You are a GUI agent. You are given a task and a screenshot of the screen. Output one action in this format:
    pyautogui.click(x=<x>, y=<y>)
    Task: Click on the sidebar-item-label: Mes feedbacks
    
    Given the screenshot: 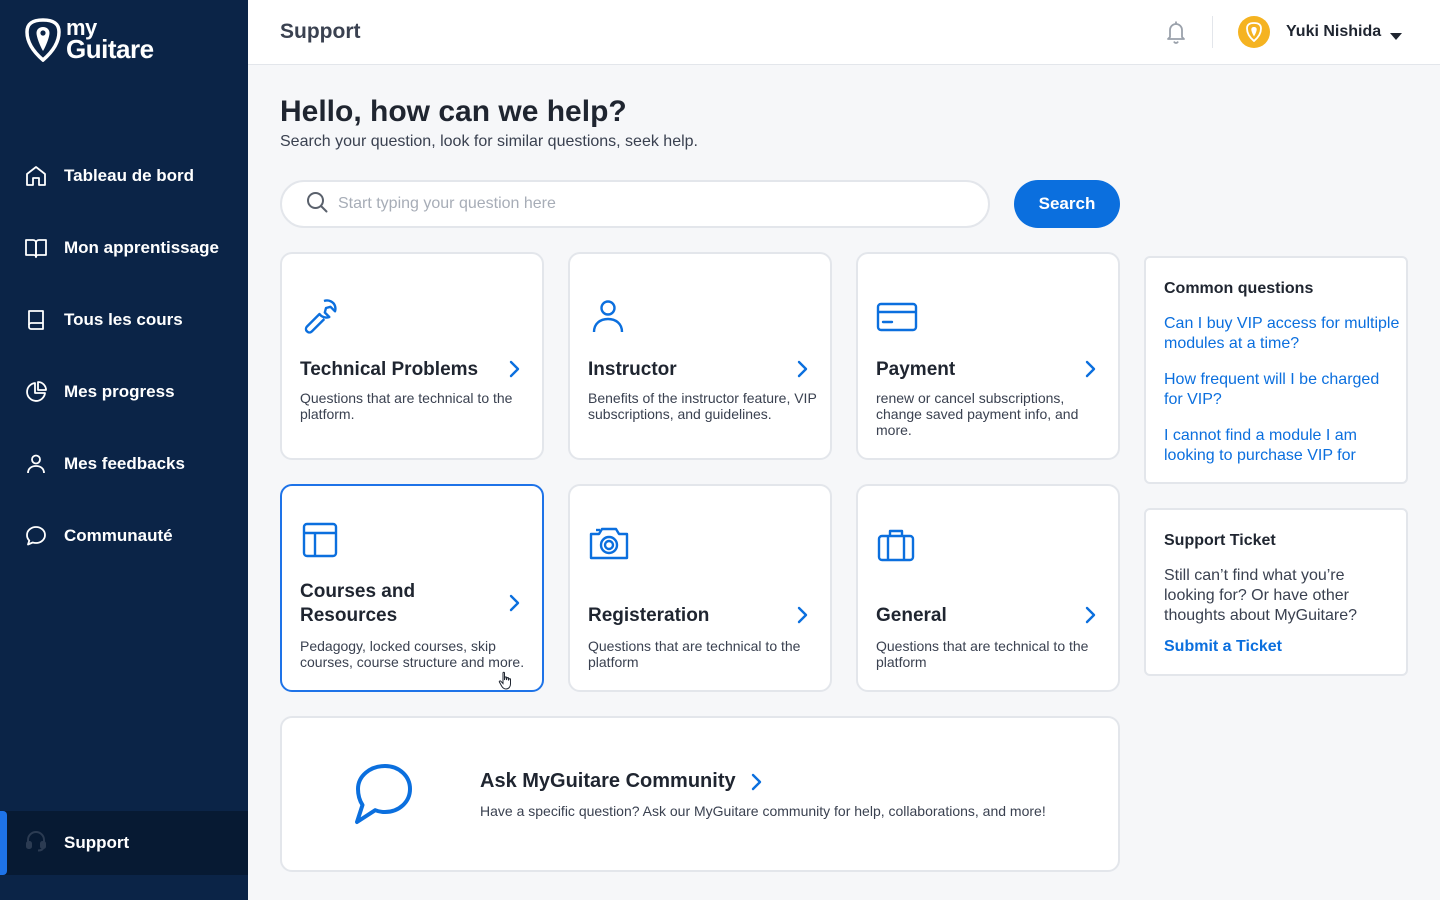 What is the action you would take?
    pyautogui.click(x=124, y=463)
    